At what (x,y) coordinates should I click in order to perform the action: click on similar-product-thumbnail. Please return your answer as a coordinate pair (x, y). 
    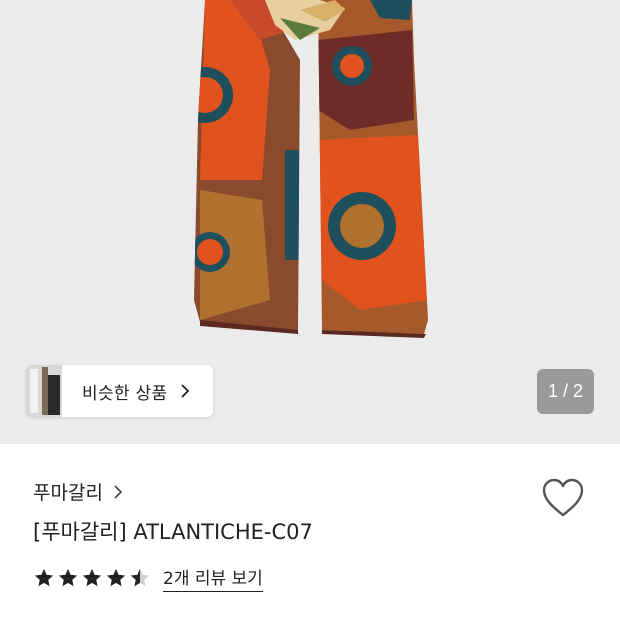
    Looking at the image, I should click on (44, 391).